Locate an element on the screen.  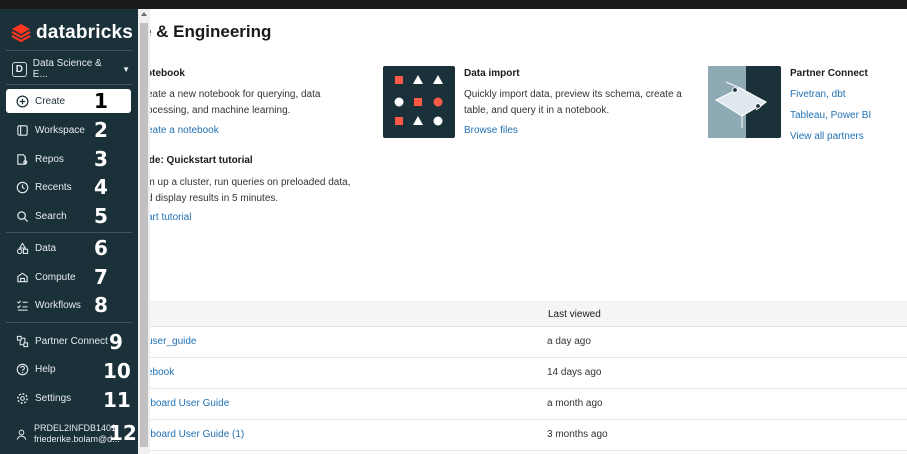
annotation-number: 1 is located at coordinates (101, 101).